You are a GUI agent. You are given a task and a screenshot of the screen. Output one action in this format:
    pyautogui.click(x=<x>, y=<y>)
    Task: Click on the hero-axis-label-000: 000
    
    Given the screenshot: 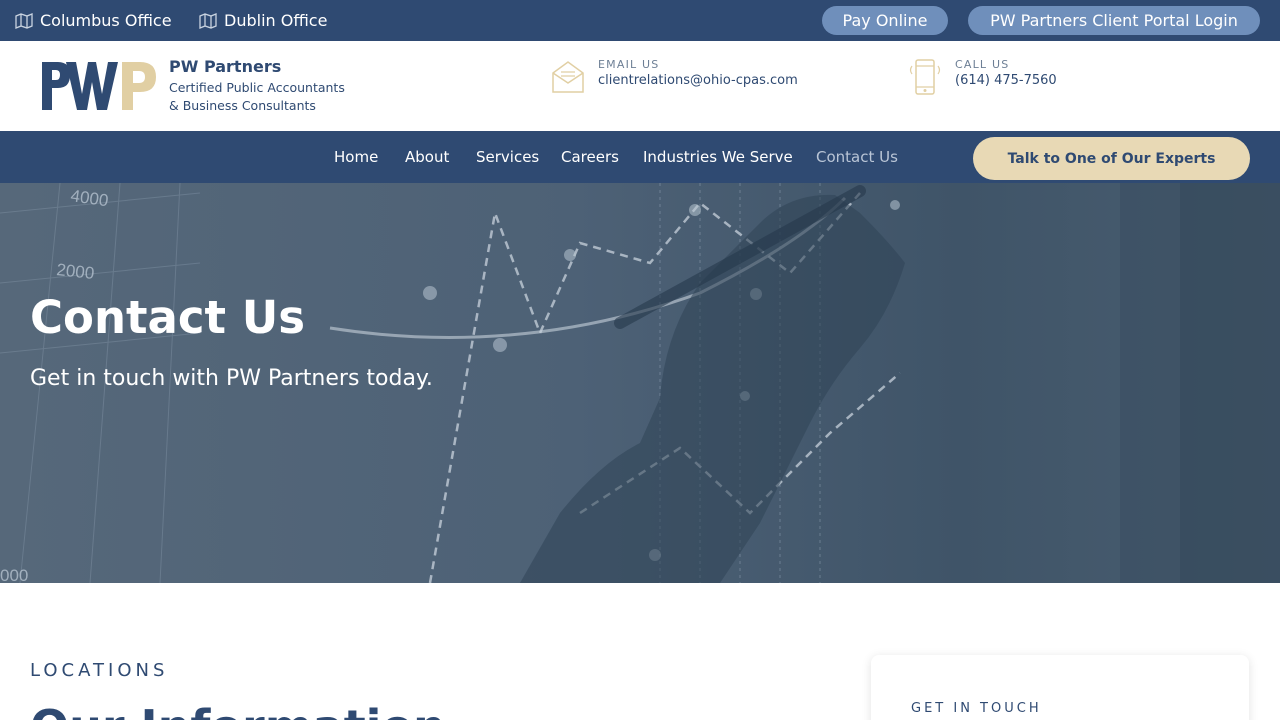 What is the action you would take?
    pyautogui.click(x=14, y=574)
    